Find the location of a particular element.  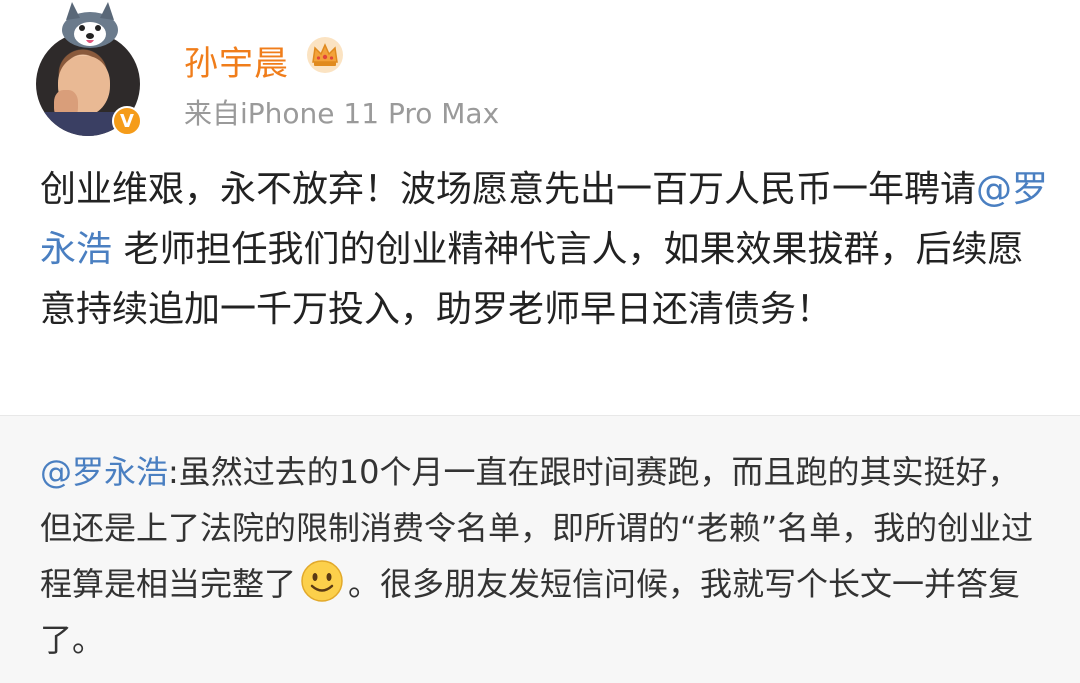

crown-icon is located at coordinates (325, 55).